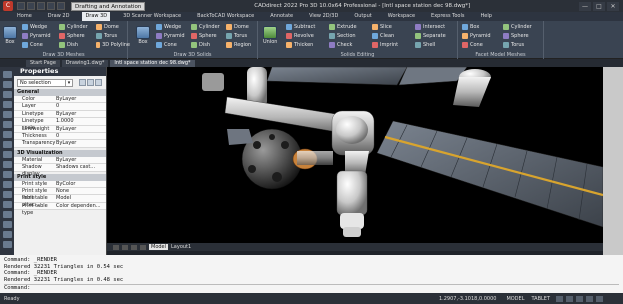 The height and width of the screenshot is (304, 623). I want to click on ribbon-tab-express-tools: Express Tools, so click(447, 16).